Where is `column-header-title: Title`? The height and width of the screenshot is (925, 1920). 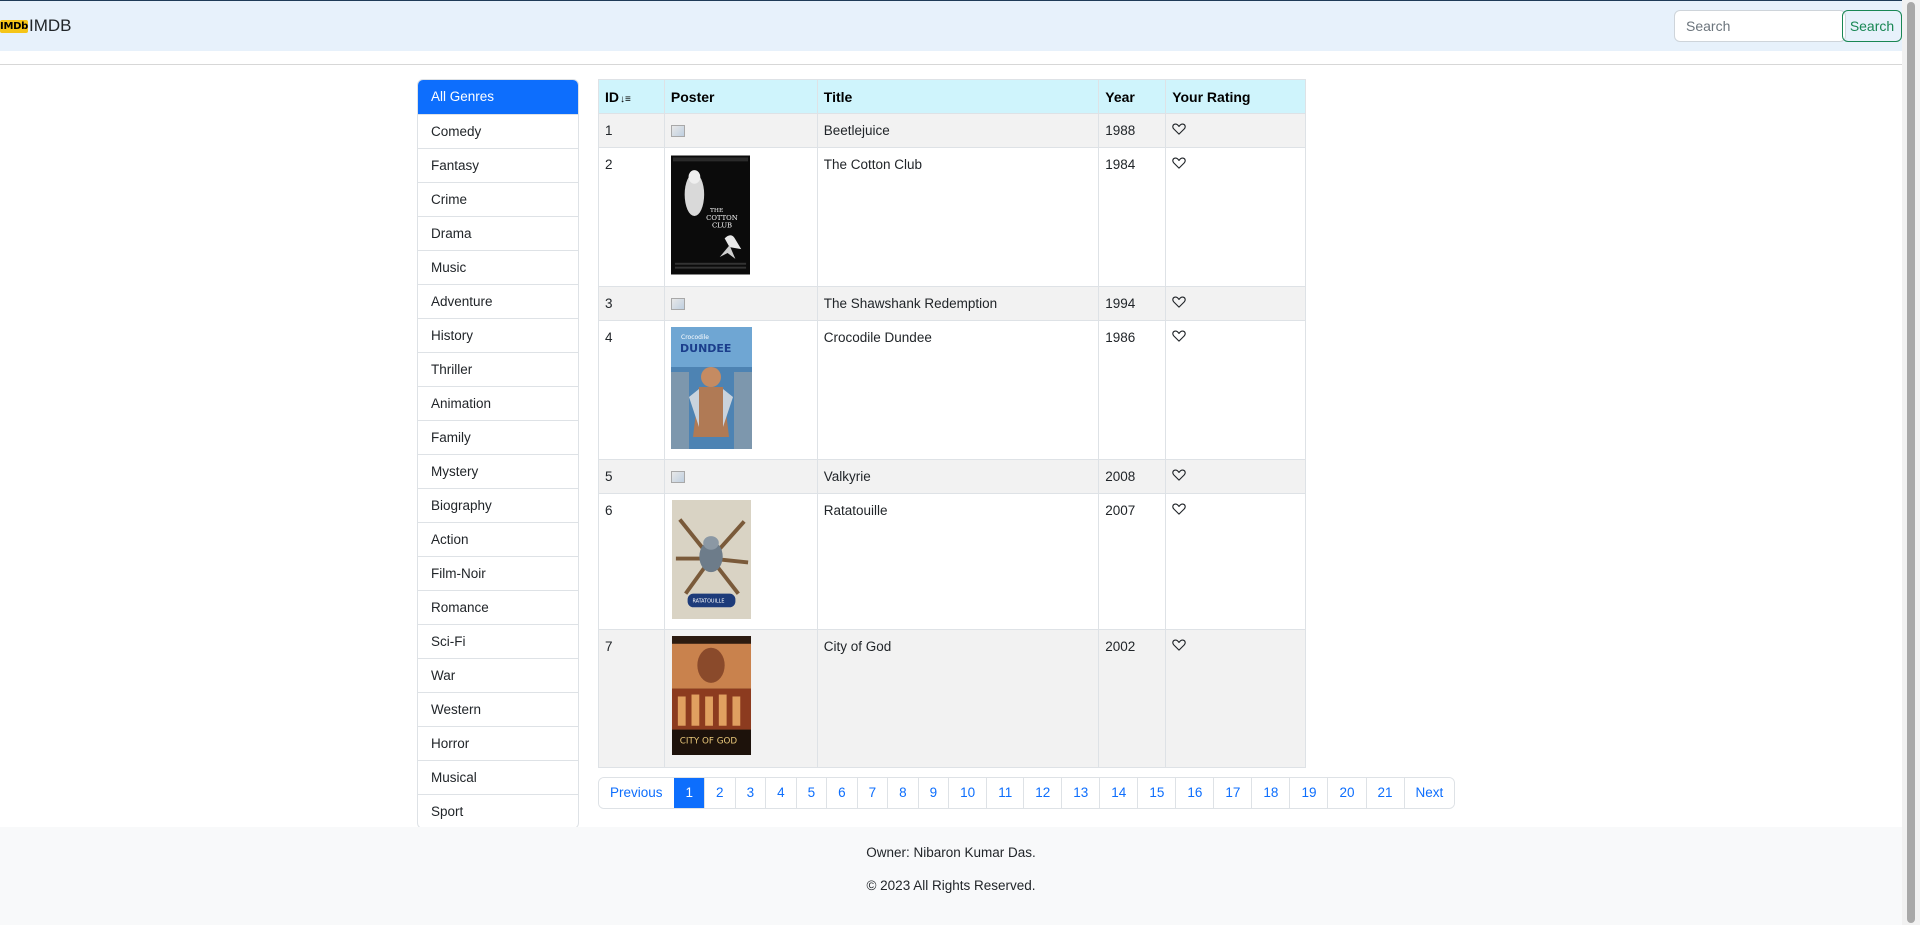
column-header-title: Title is located at coordinates (958, 96).